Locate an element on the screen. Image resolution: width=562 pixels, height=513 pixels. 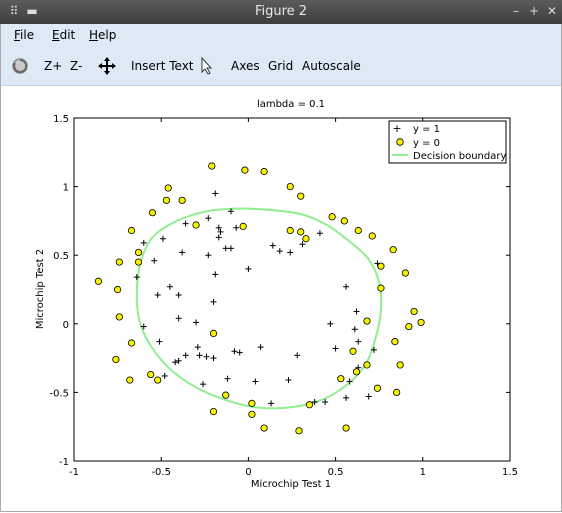
legend-plus-marker: + is located at coordinates (396, 128).